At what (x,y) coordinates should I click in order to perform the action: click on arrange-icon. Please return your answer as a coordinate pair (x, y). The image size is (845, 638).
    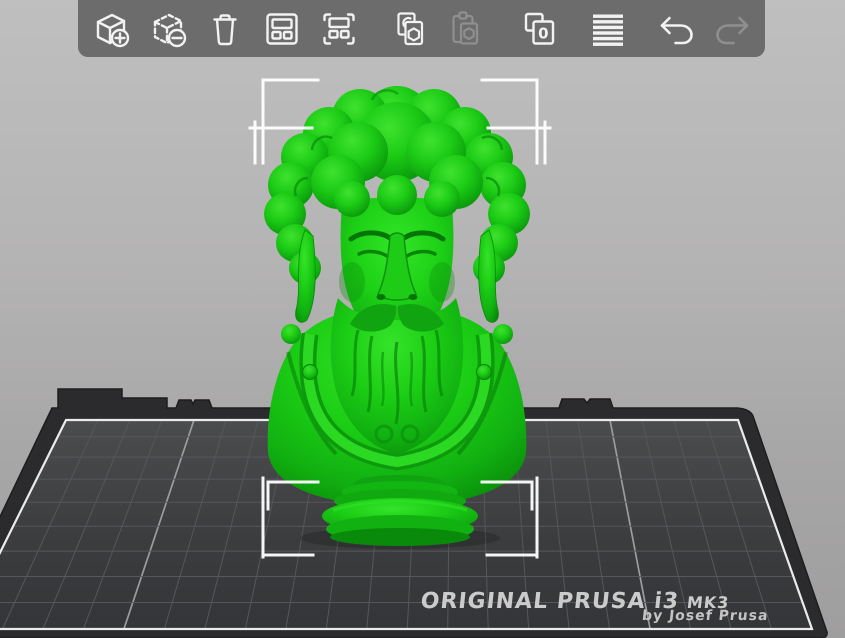
    Looking at the image, I should click on (281, 28).